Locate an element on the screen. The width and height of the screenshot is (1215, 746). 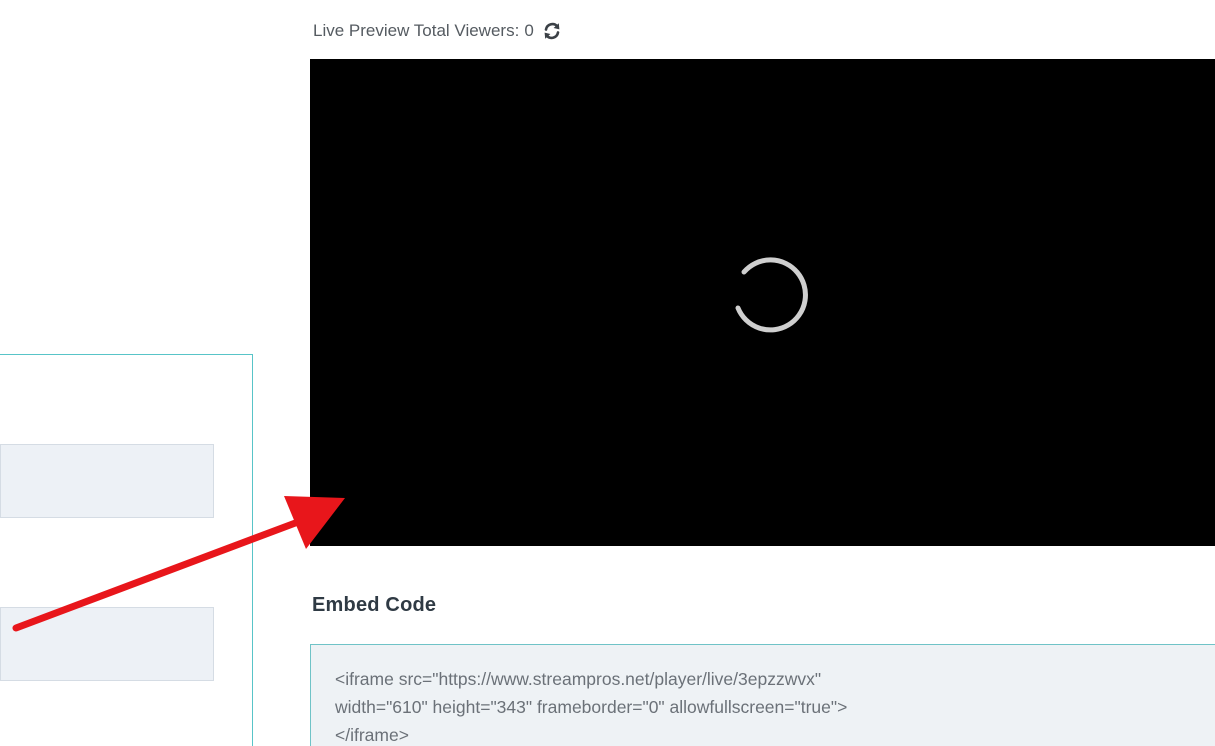
viewer-count-value: 0 is located at coordinates (529, 30).